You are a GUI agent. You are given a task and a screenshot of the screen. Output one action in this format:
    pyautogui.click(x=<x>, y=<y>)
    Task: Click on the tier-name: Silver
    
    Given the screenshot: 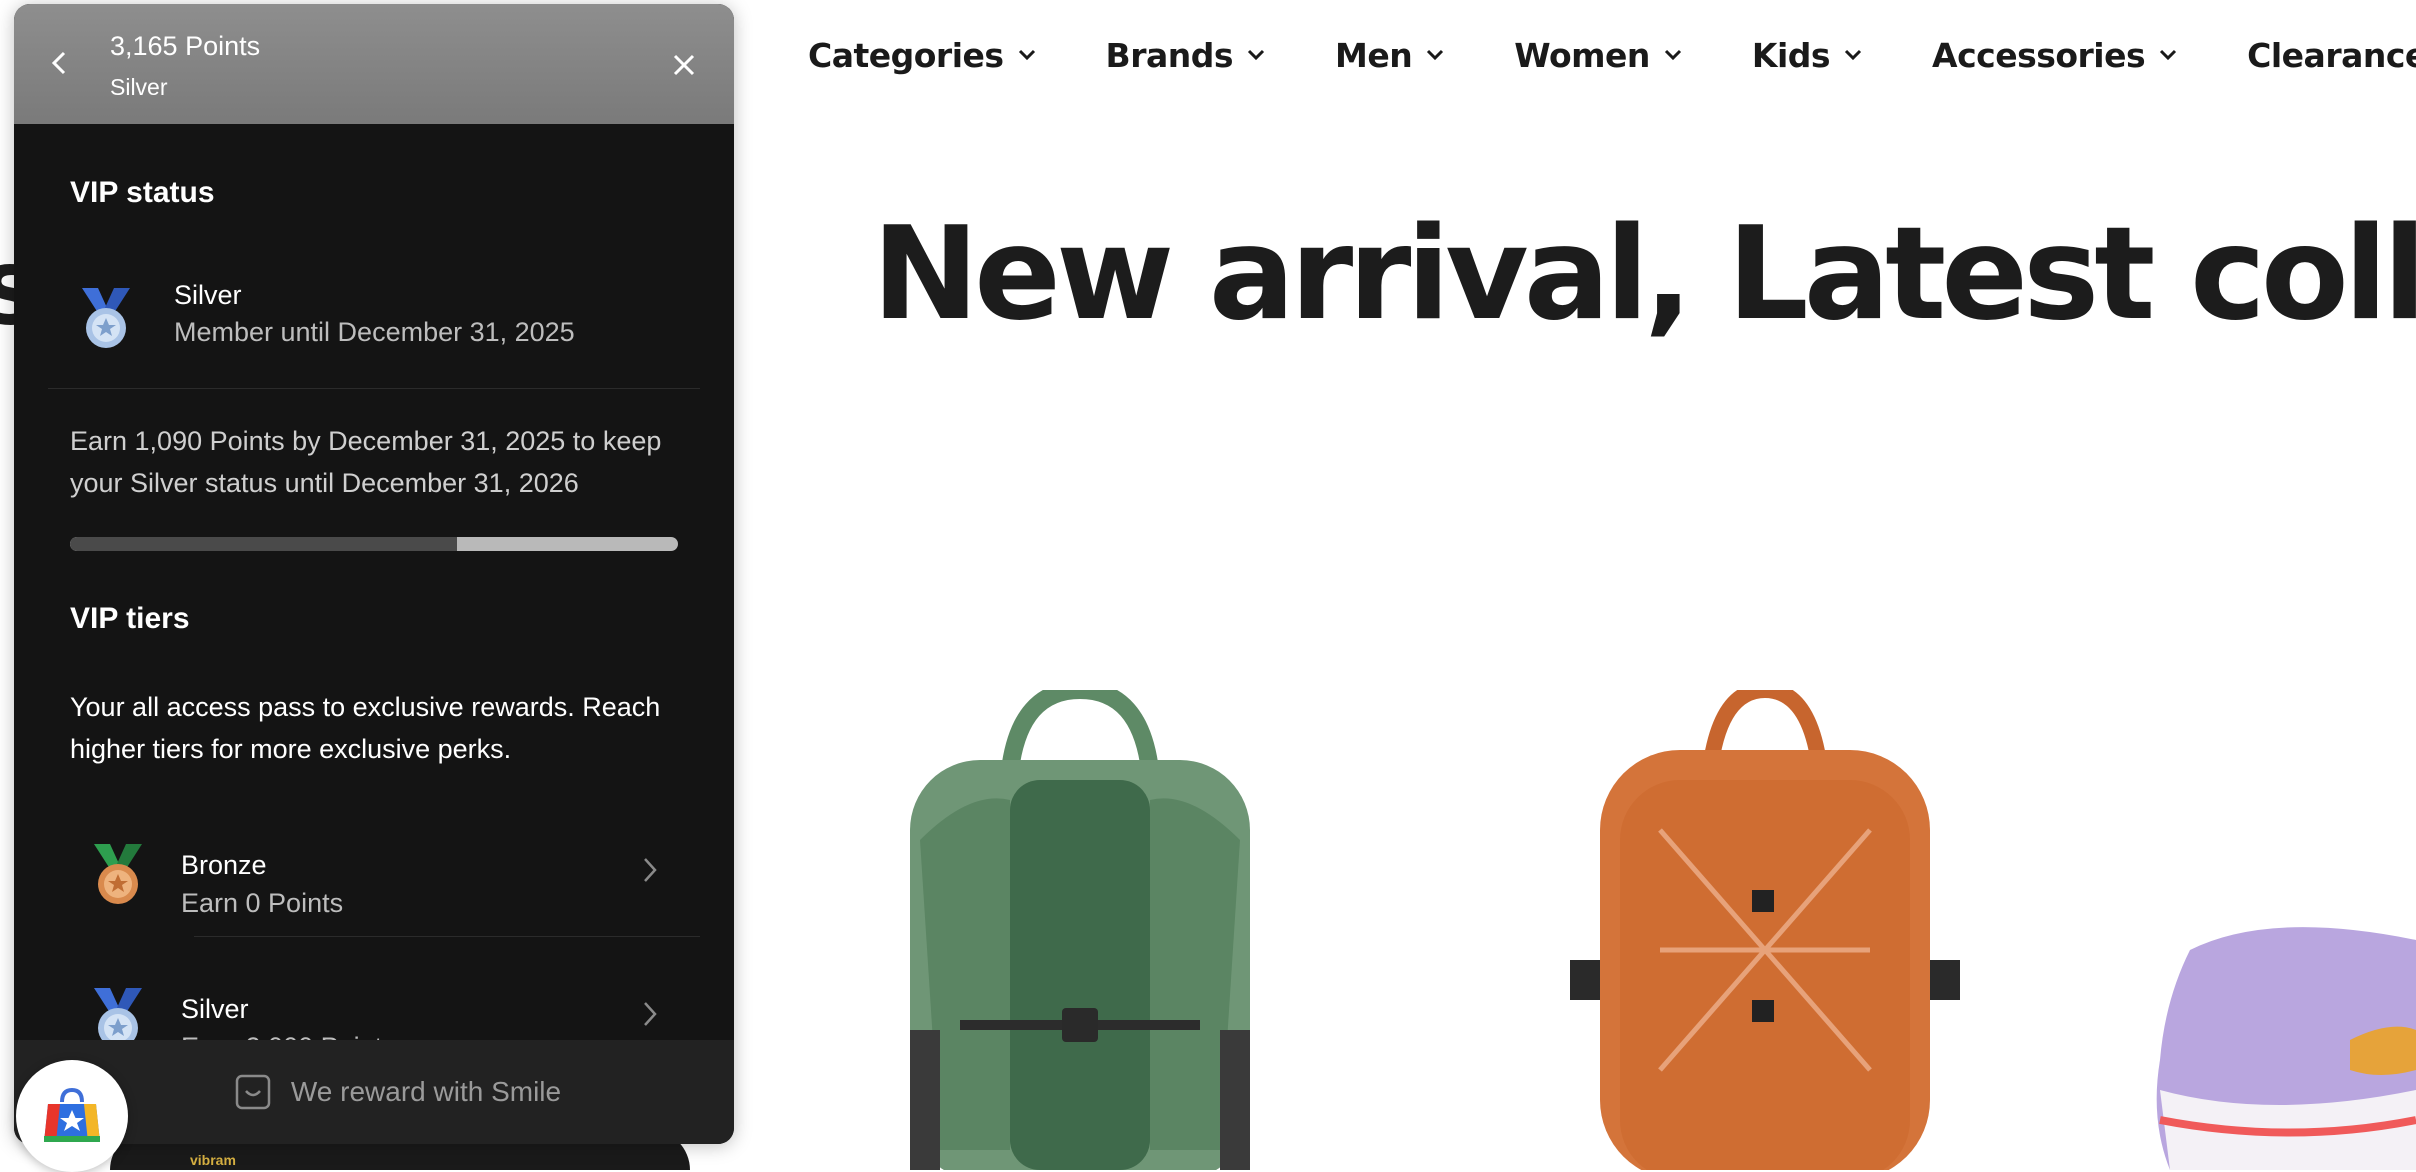 What is the action you would take?
    pyautogui.click(x=215, y=1009)
    